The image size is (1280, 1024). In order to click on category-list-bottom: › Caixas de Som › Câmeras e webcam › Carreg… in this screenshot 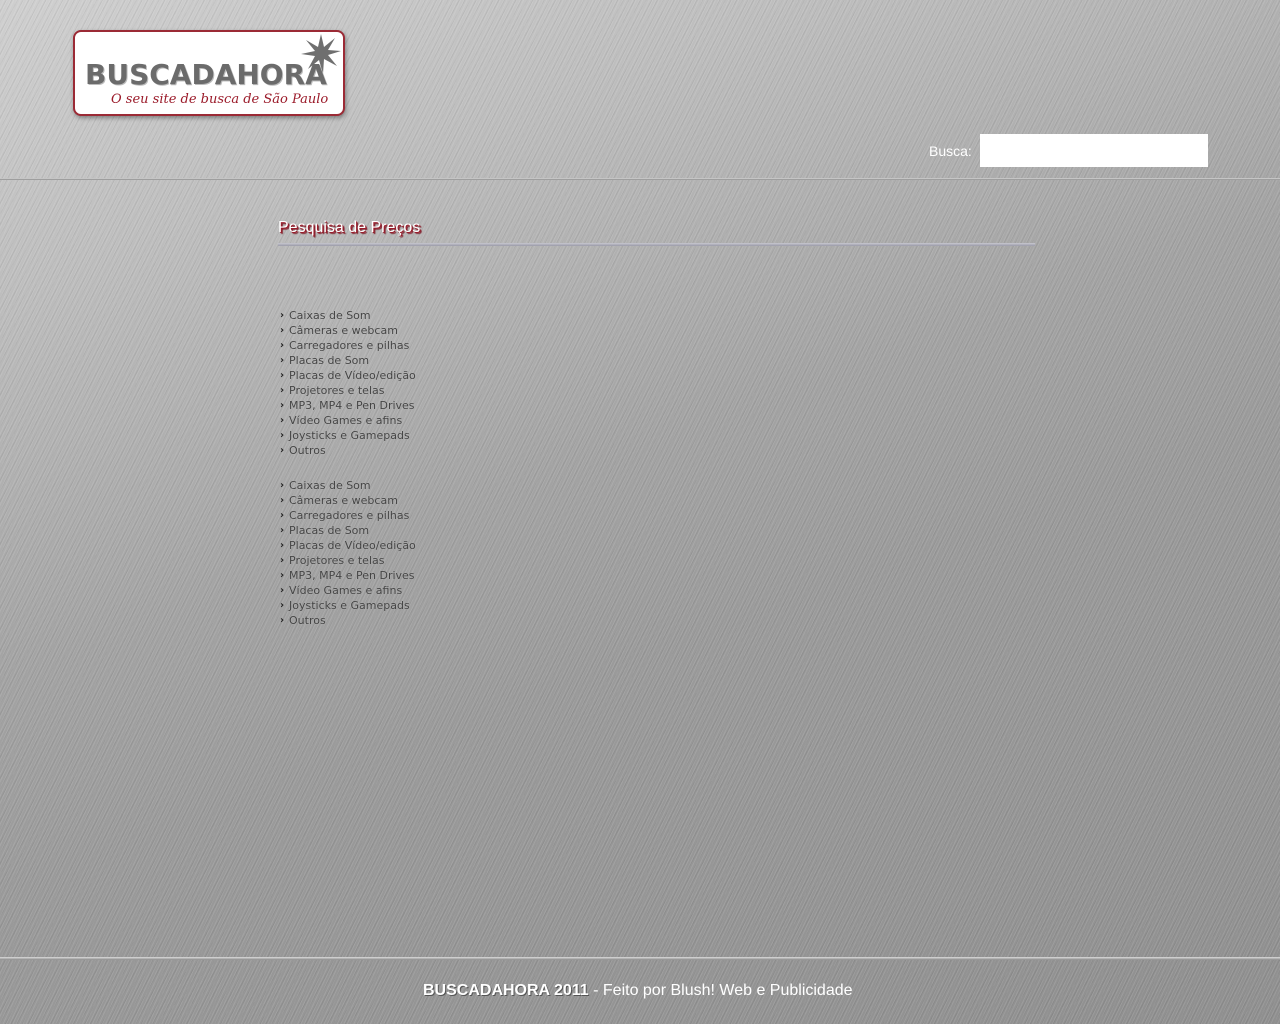, I will do `click(348, 553)`.